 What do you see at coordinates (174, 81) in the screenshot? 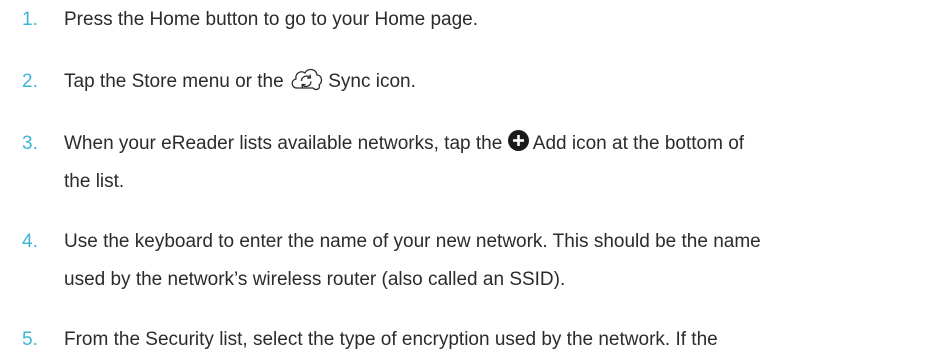
I see `step-text-before: Tap the Store menu or the` at bounding box center [174, 81].